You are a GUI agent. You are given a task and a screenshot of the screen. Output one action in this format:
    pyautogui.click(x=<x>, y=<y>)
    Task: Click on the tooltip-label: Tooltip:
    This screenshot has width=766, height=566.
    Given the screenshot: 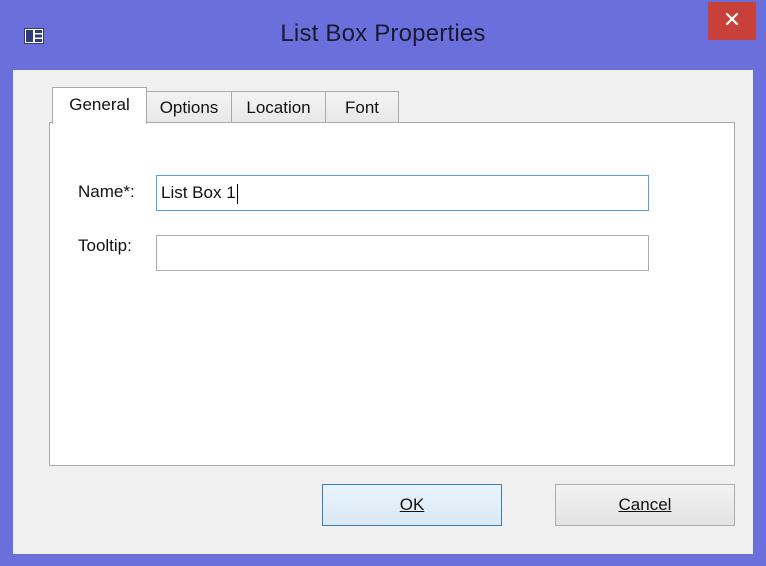 What is the action you would take?
    pyautogui.click(x=105, y=245)
    